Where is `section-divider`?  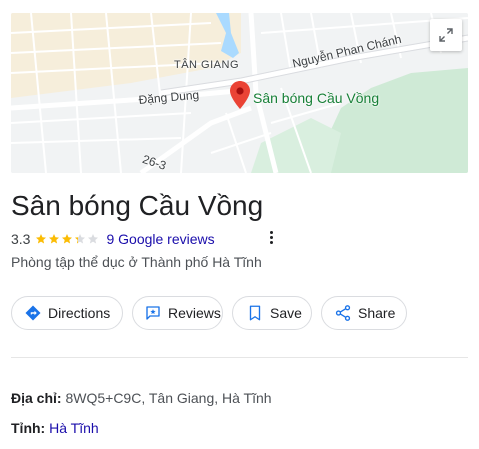
section-divider is located at coordinates (239, 357).